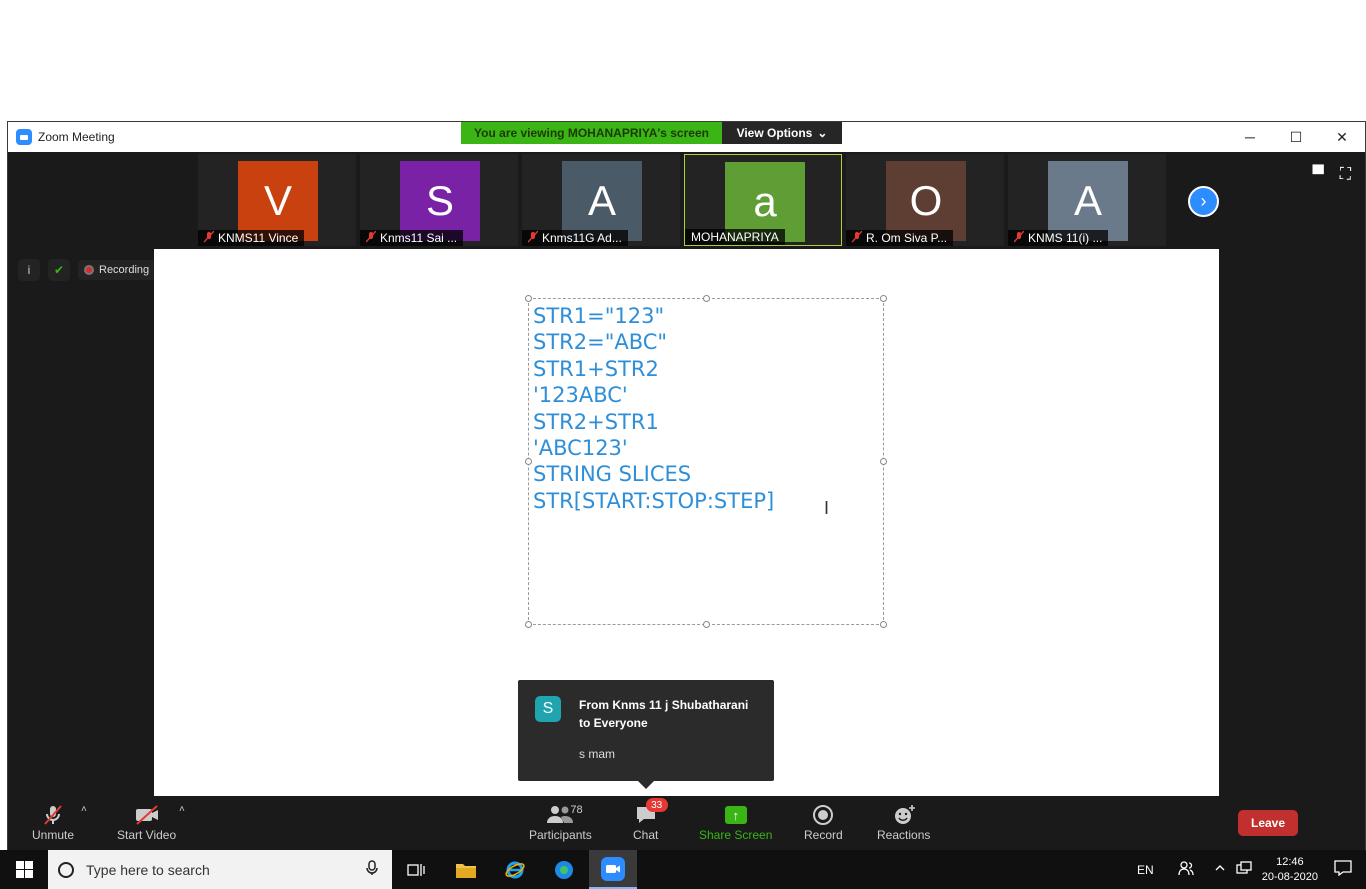 The image size is (1366, 889). Describe the element at coordinates (1250, 137) in the screenshot. I see `minimize-button: ─` at that location.